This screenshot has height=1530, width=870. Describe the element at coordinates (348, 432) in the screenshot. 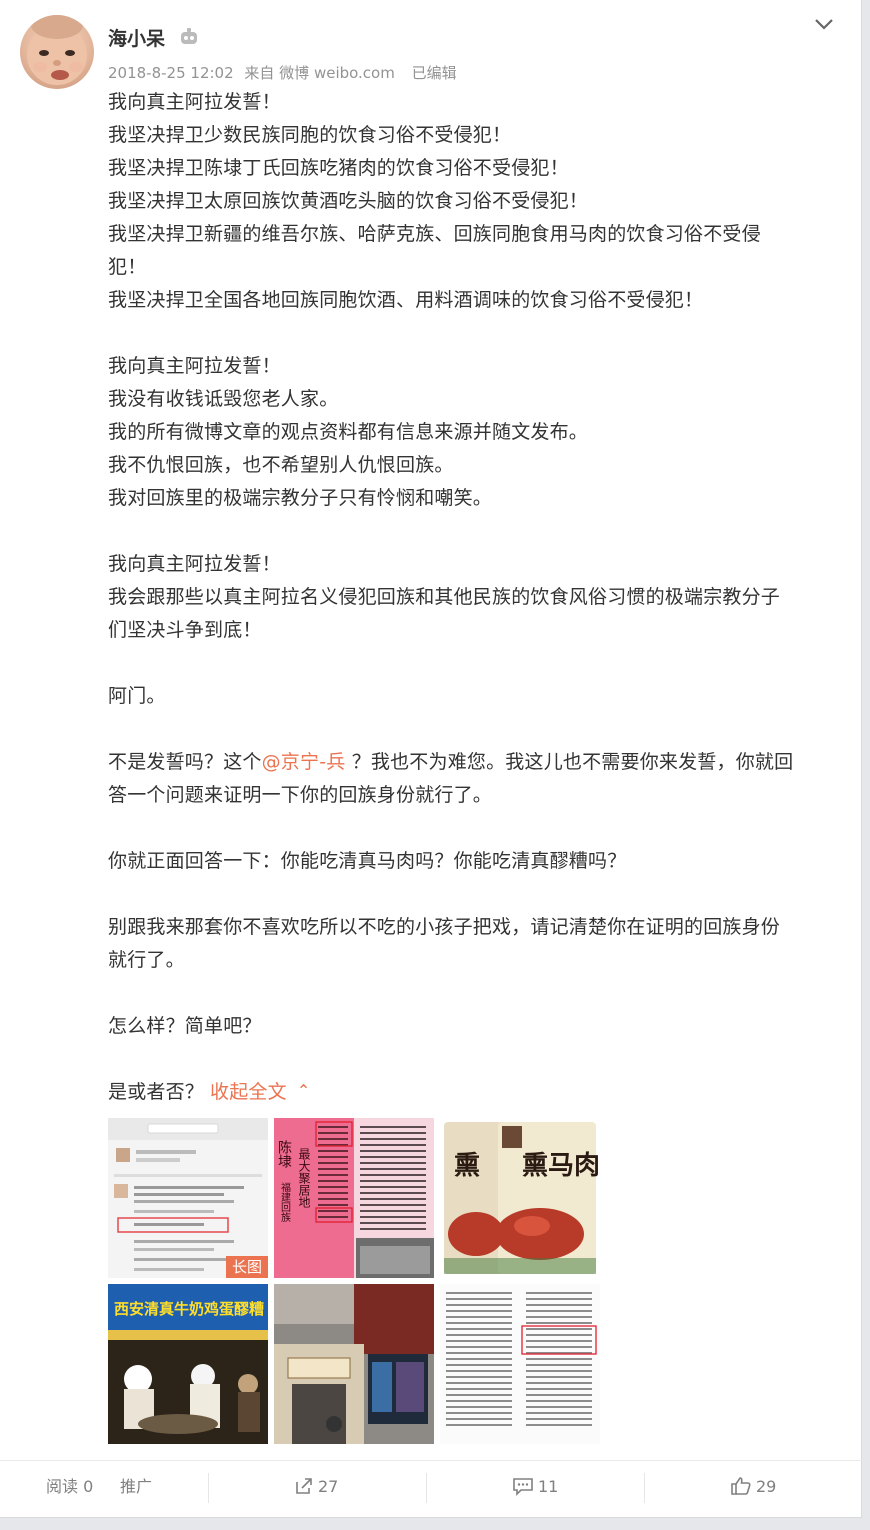

I see `text-line: 我的所有微博文章的观点资料都有信息来源并随文发布。` at that location.